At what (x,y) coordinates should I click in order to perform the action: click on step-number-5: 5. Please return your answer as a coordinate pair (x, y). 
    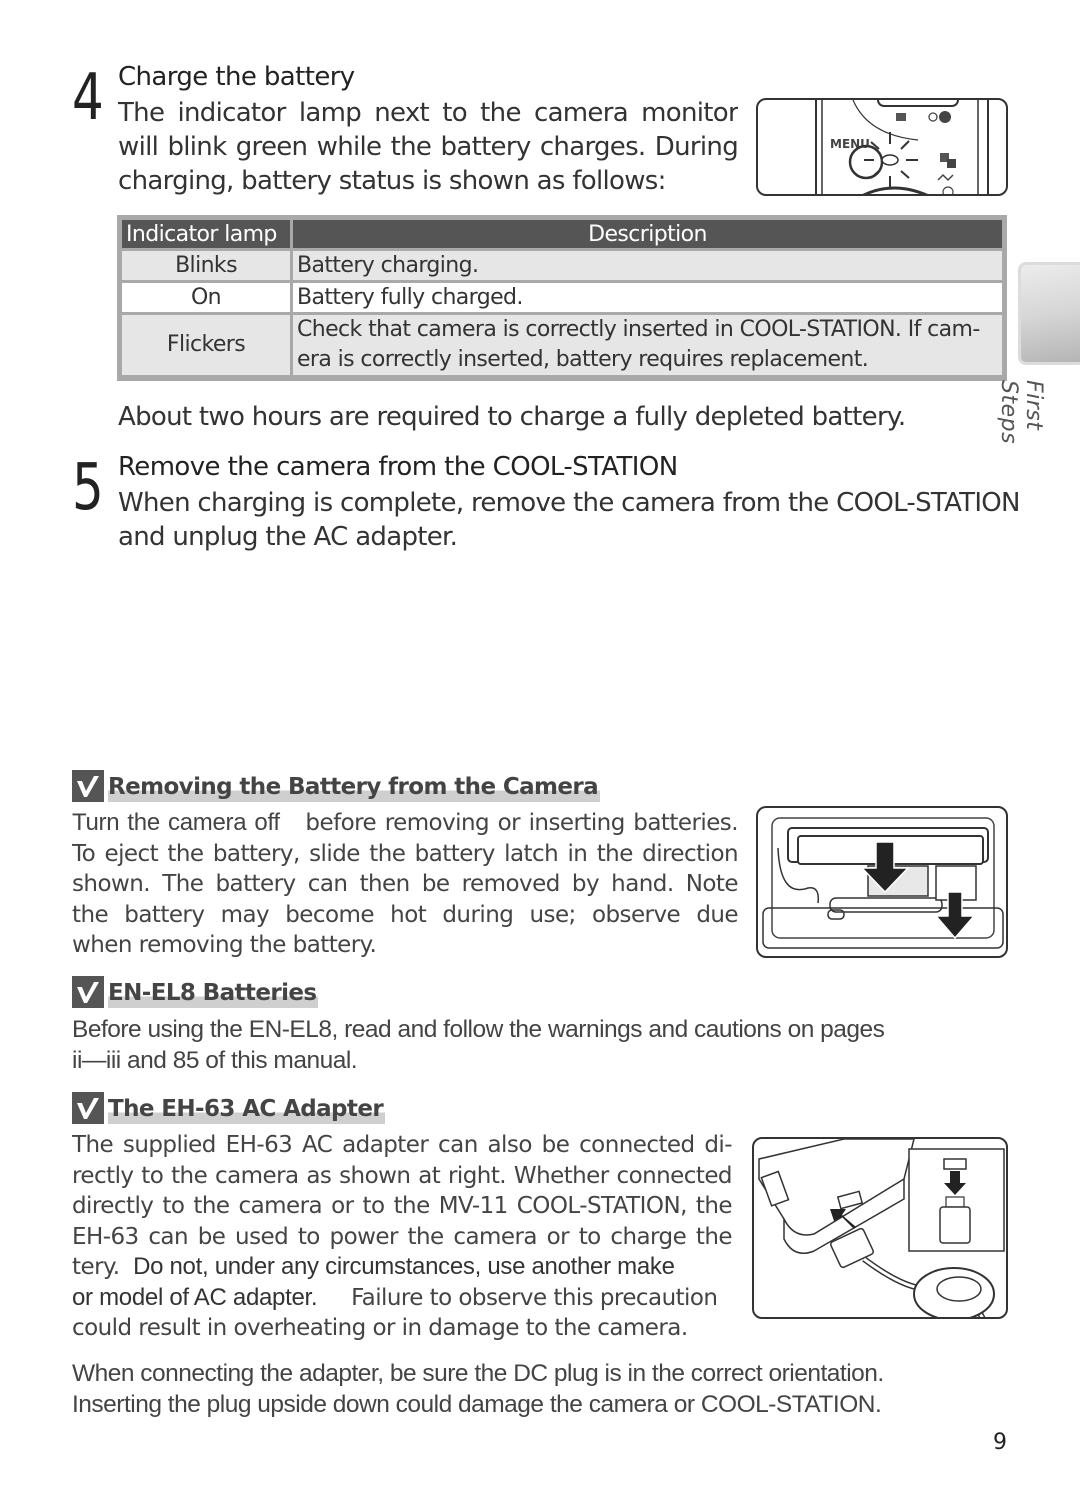
    Looking at the image, I should click on (88, 488).